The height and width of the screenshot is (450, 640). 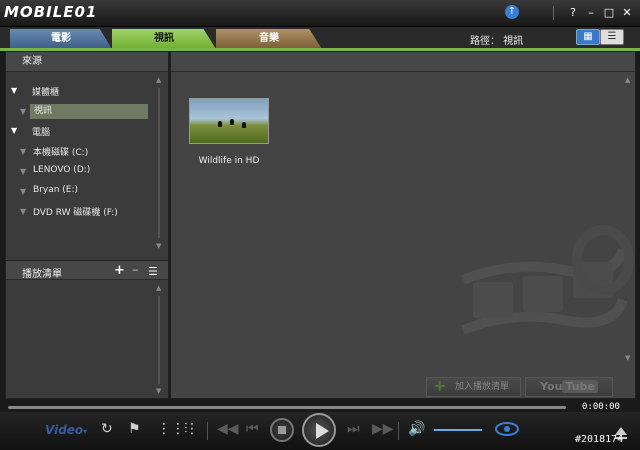 I want to click on maximize-button: □, so click(x=609, y=13).